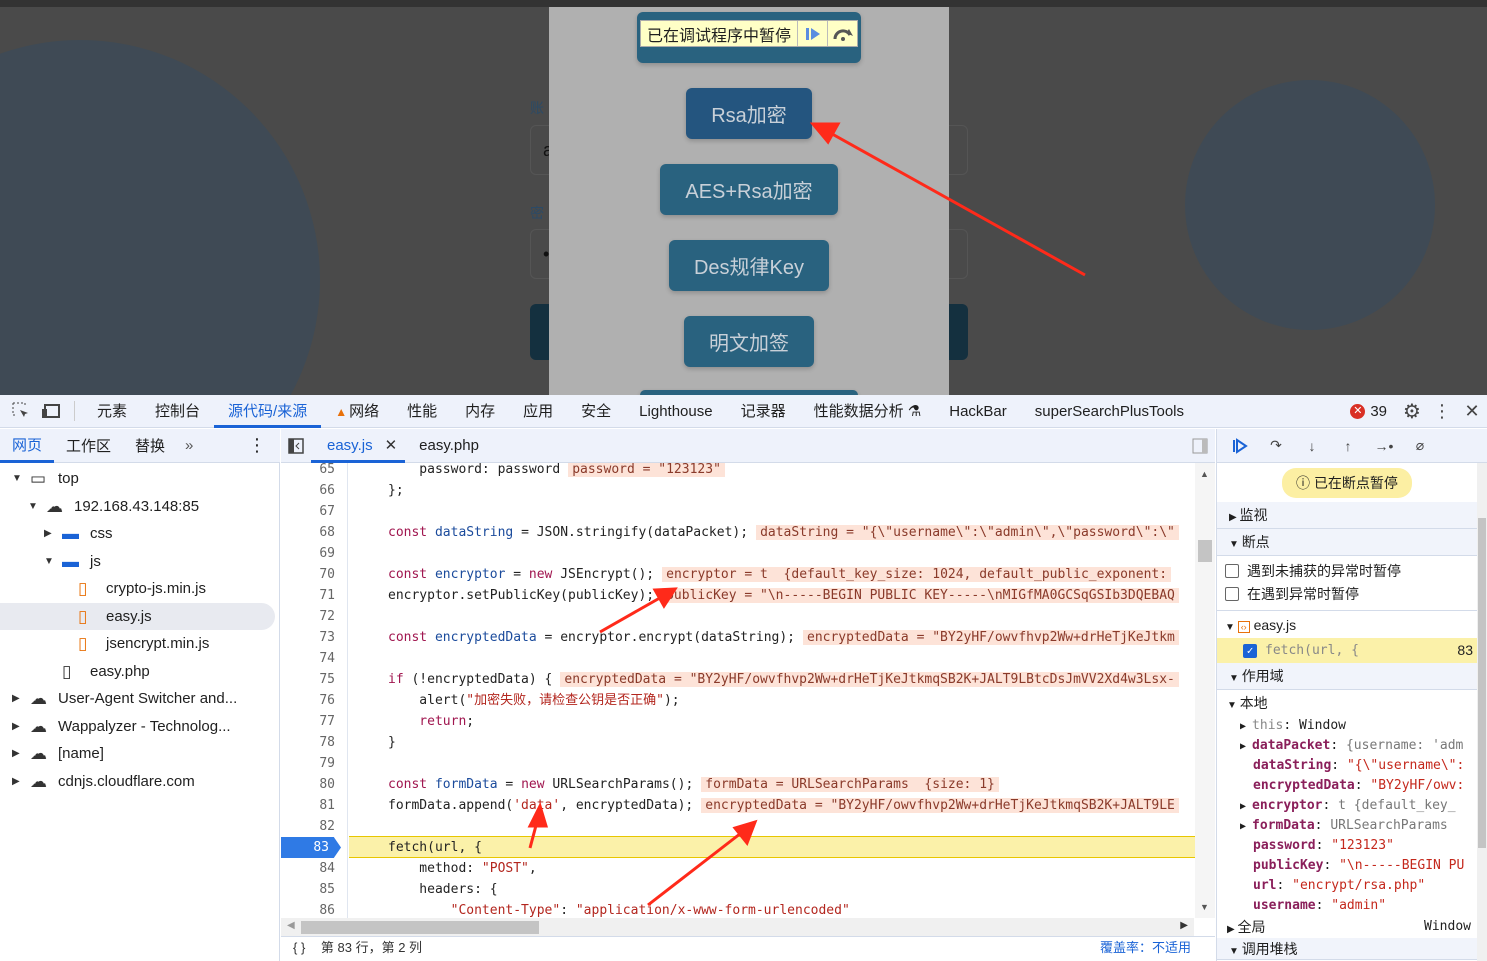 The width and height of the screenshot is (1487, 961). What do you see at coordinates (1442, 411) in the screenshot?
I see `more-options-icon: ⋮` at bounding box center [1442, 411].